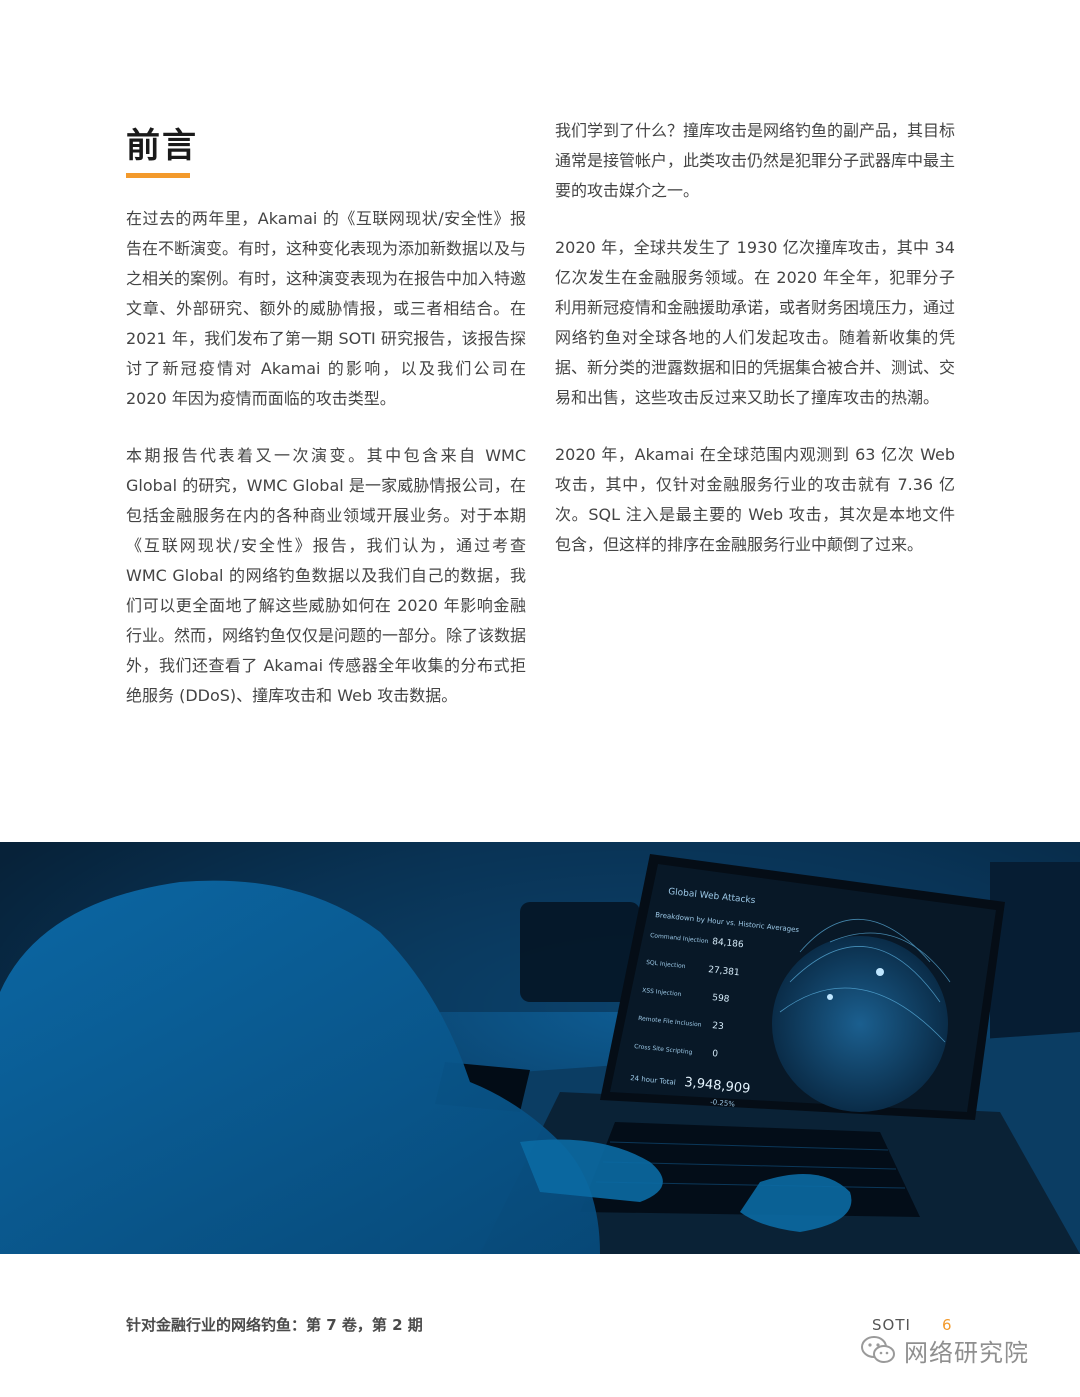 This screenshot has height=1397, width=1080. Describe the element at coordinates (718, 1026) in the screenshot. I see `dashboard-row-value: 23` at that location.